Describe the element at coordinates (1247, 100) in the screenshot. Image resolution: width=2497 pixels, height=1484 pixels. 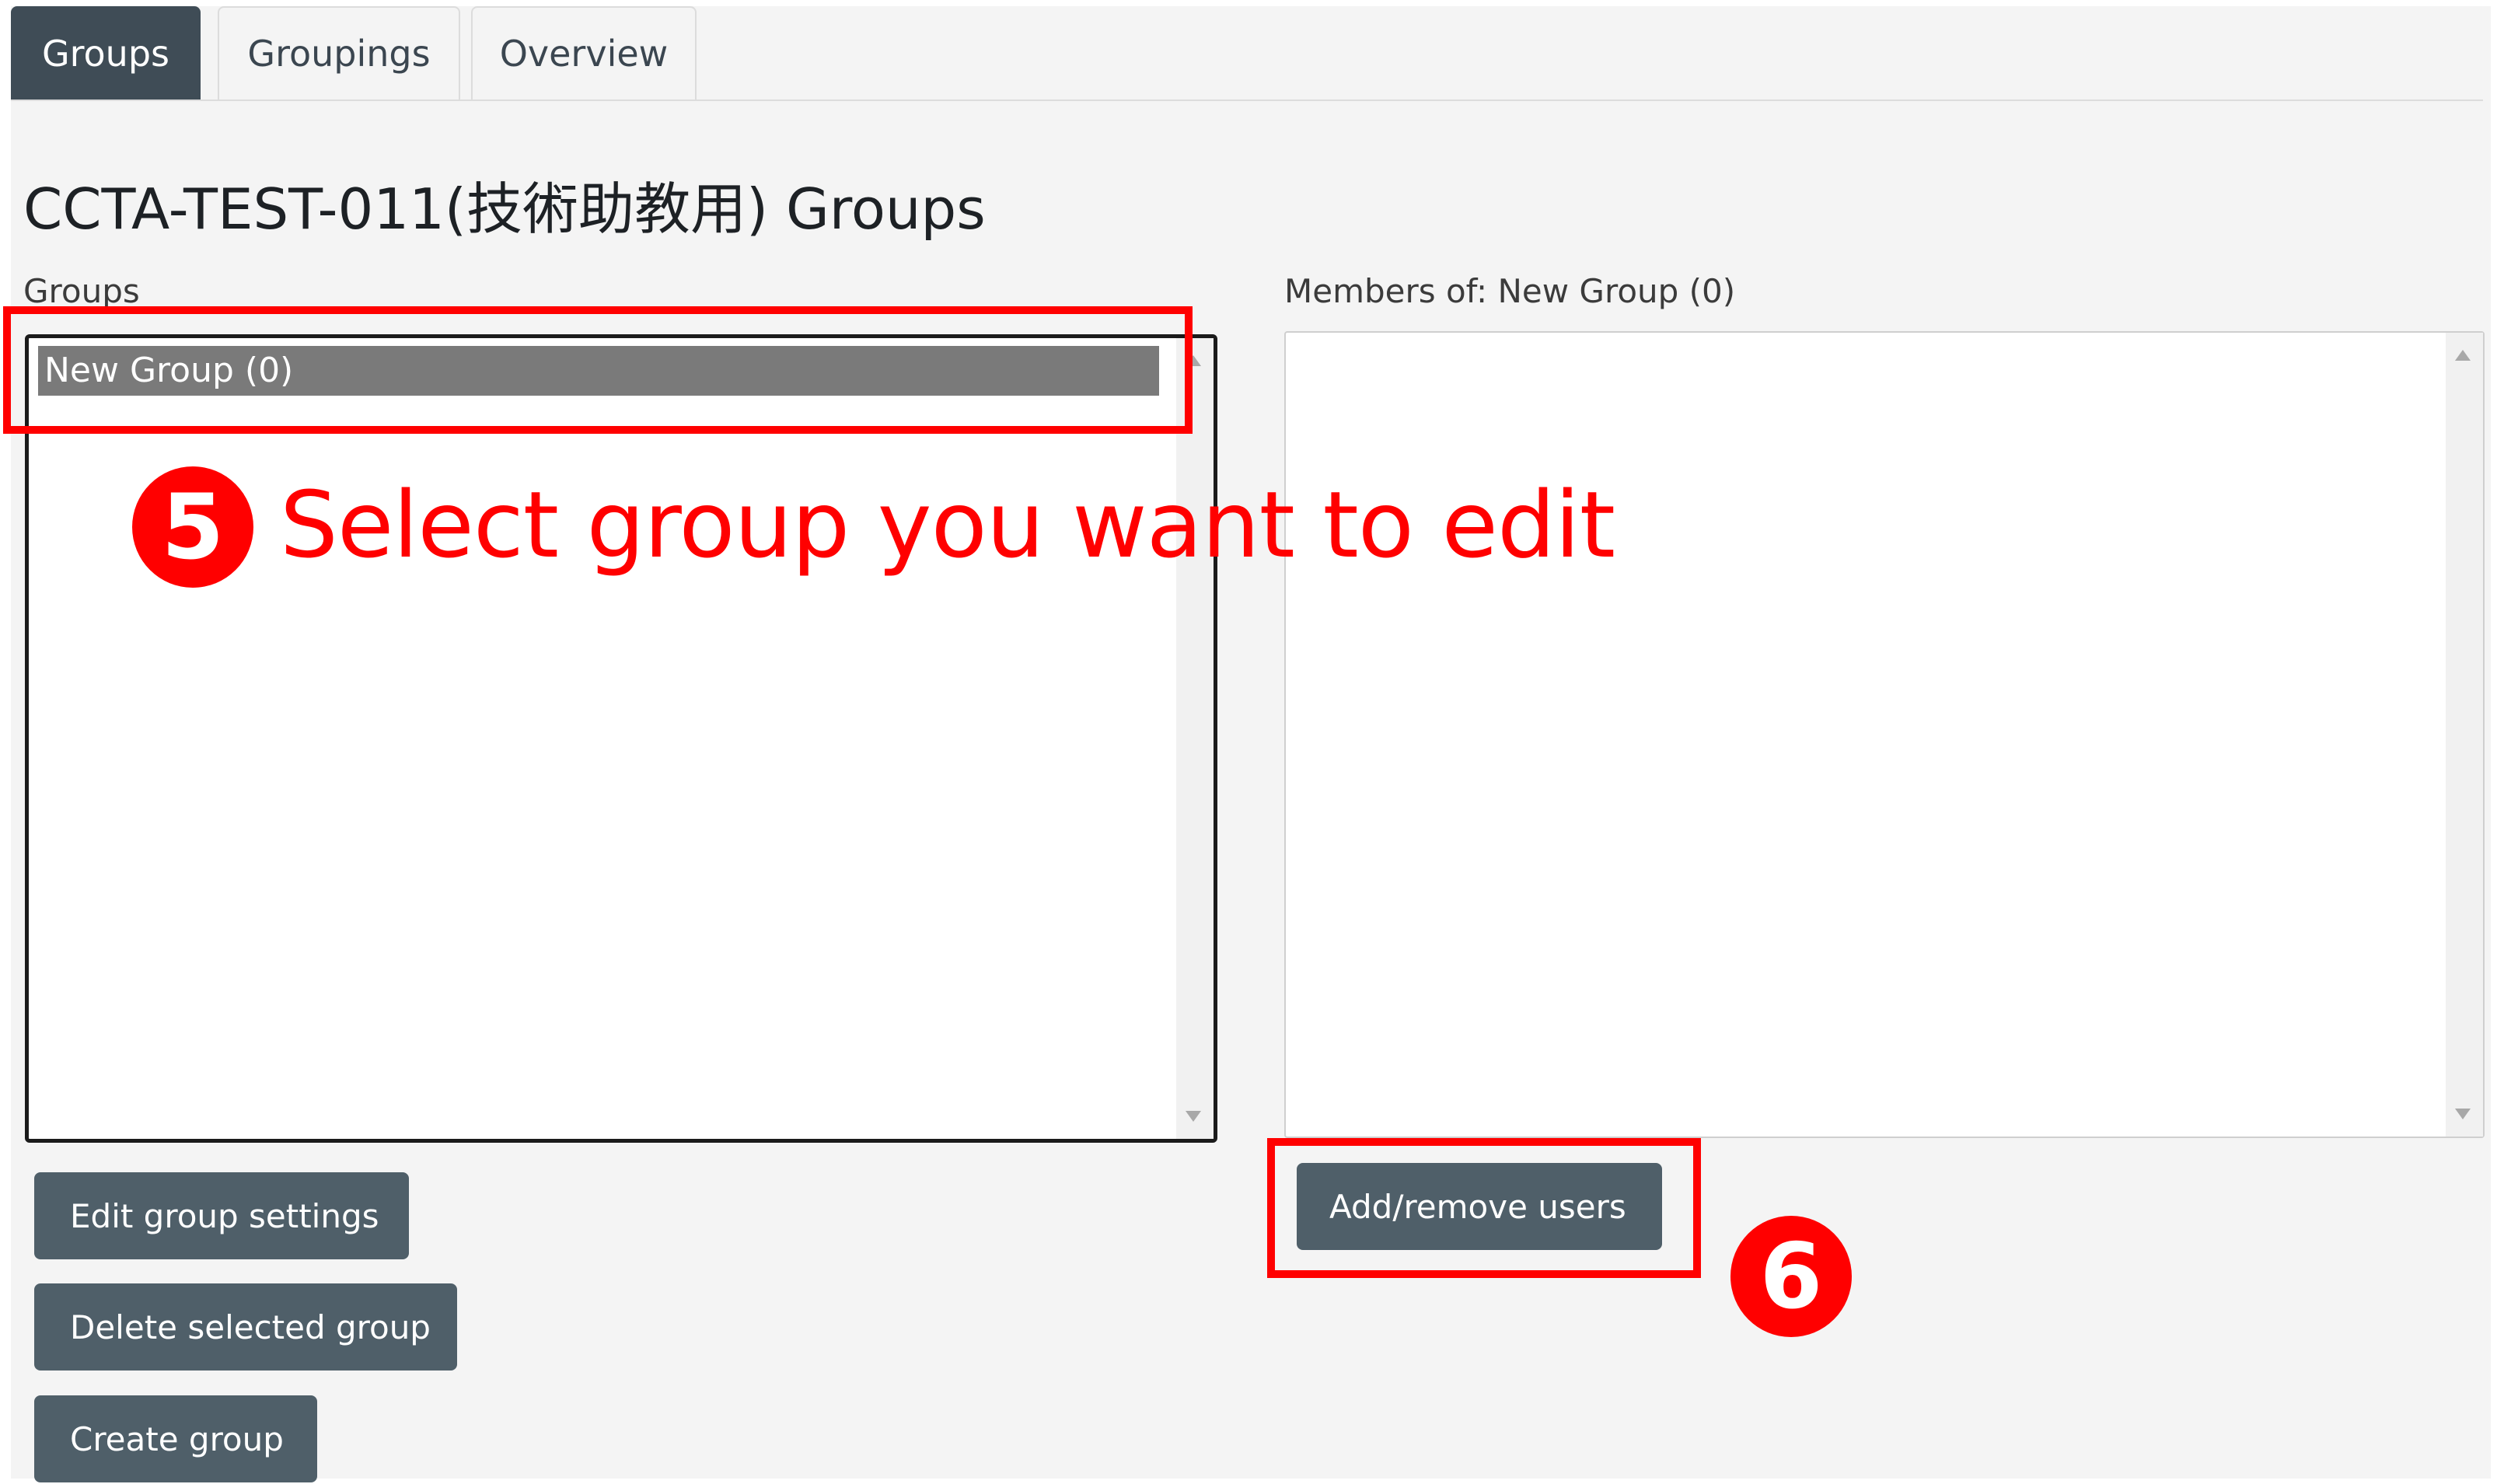
I see `tab-bar-divider` at that location.